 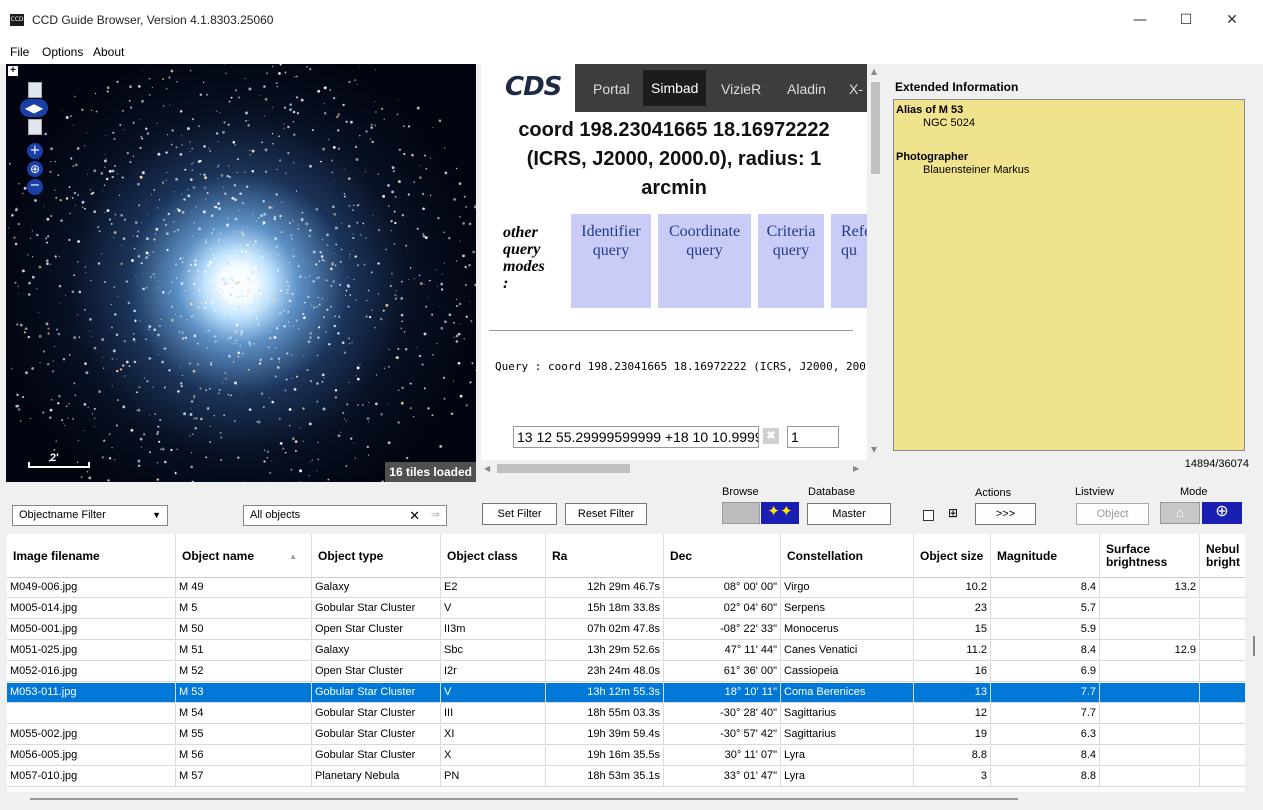 What do you see at coordinates (62, 52) in the screenshot?
I see `menu-options: Options` at bounding box center [62, 52].